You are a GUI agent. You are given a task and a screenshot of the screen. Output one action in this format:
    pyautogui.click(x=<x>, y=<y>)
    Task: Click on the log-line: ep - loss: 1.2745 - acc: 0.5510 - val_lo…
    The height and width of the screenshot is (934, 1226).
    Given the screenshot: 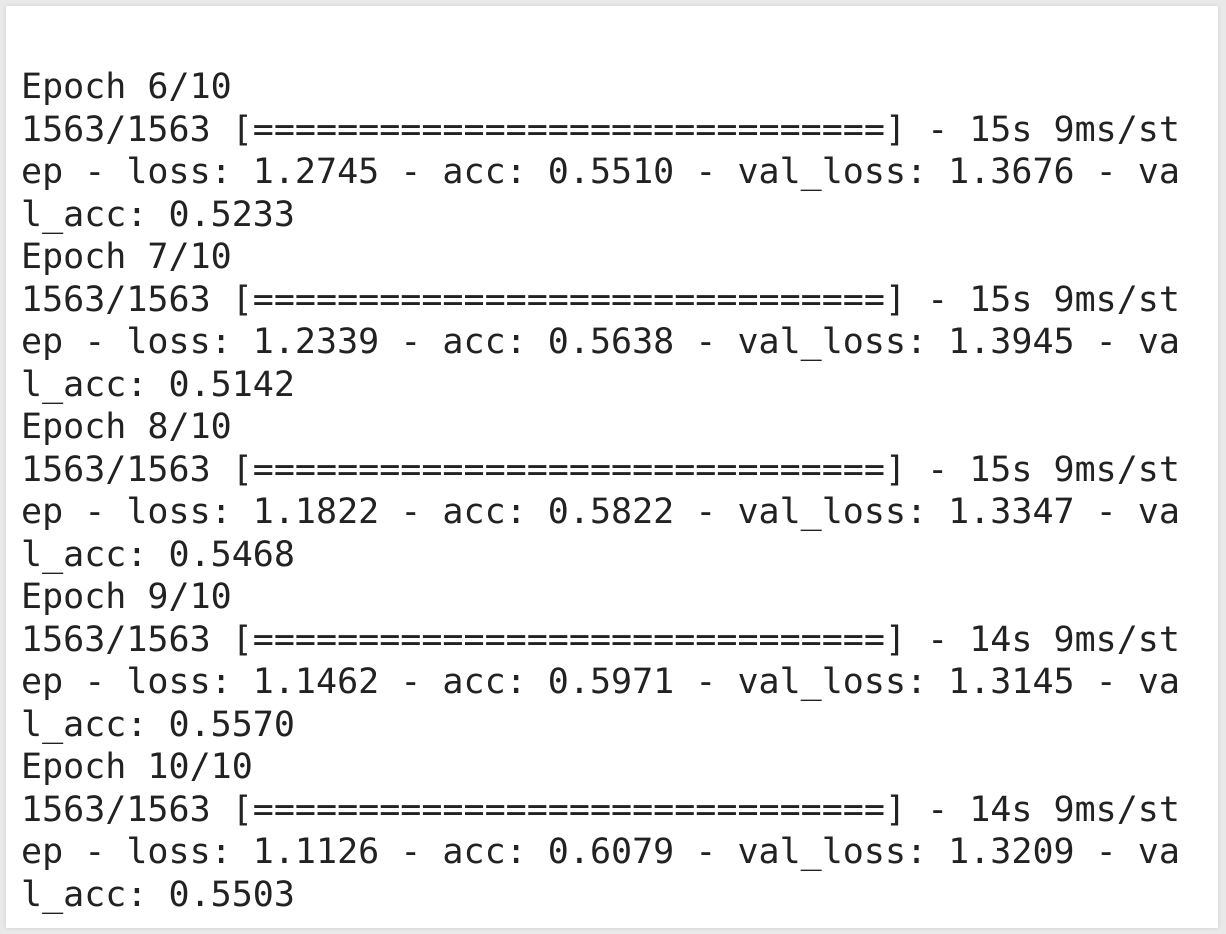 What is the action you would take?
    pyautogui.click(x=600, y=172)
    